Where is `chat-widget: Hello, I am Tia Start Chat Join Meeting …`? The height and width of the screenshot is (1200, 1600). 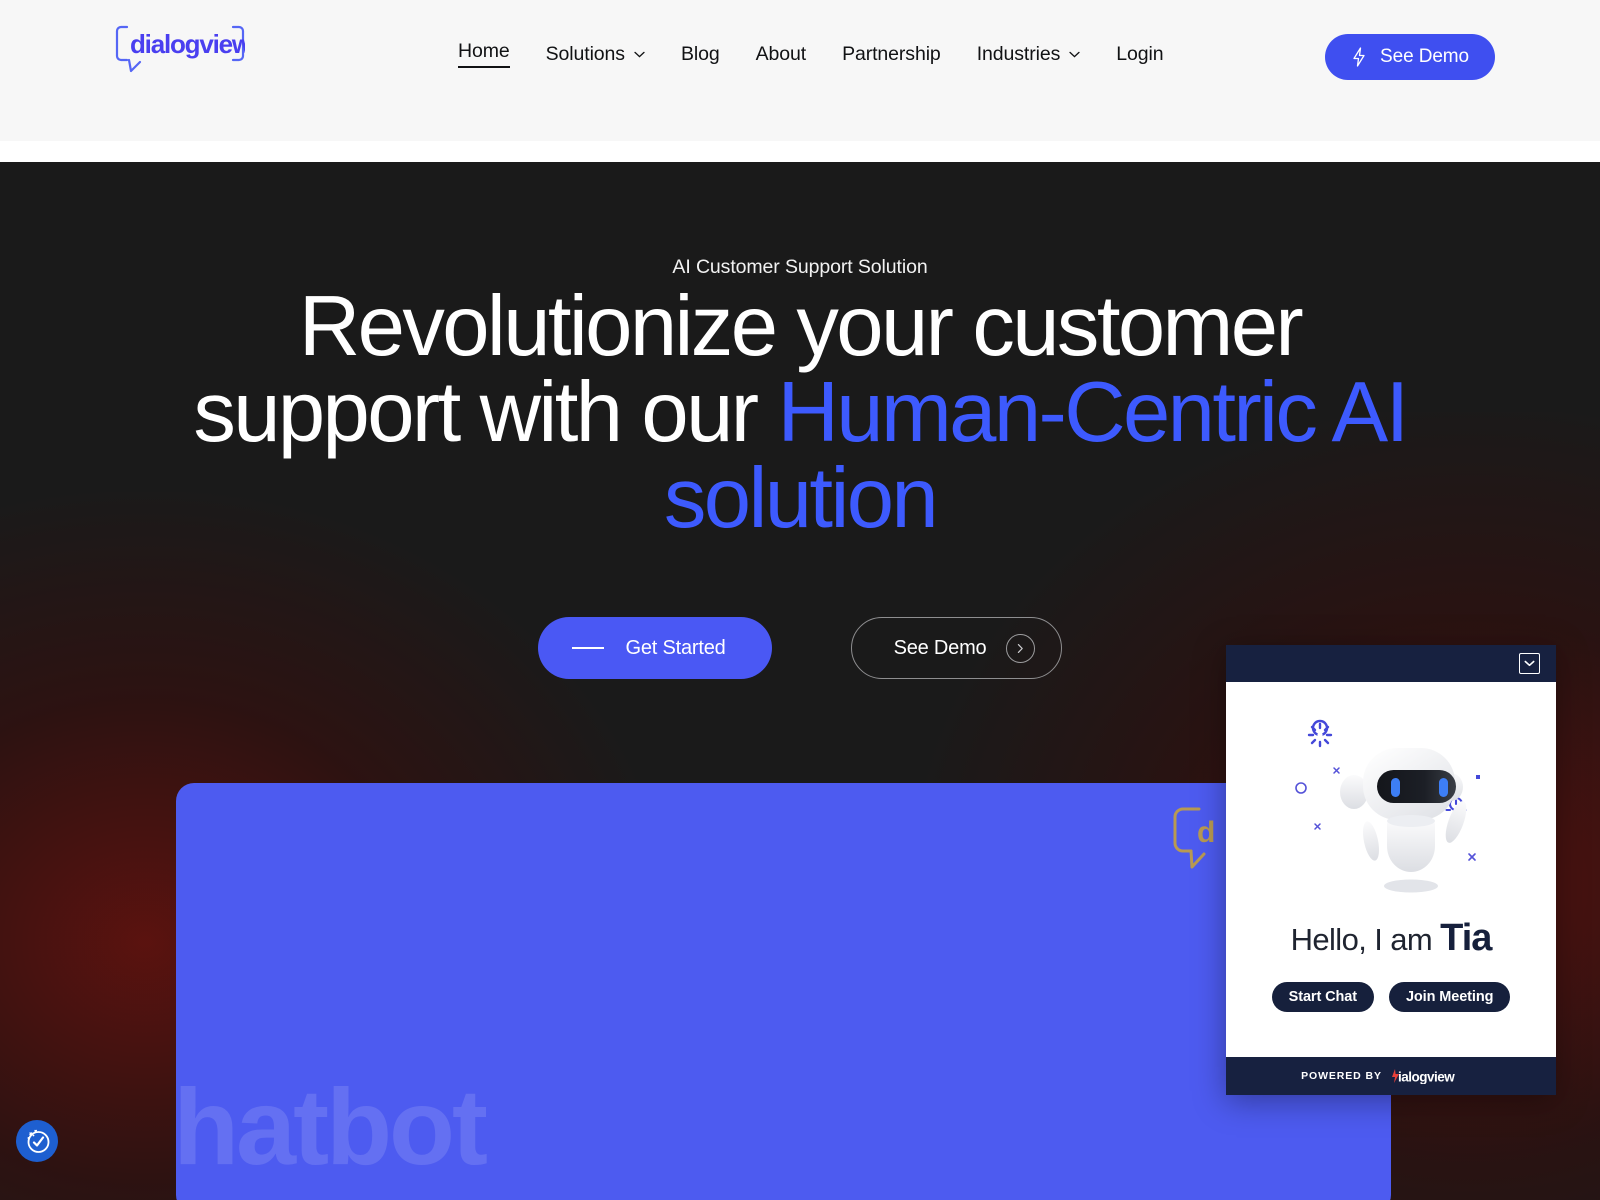 chat-widget: Hello, I am Tia Start Chat Join Meeting … is located at coordinates (1391, 870).